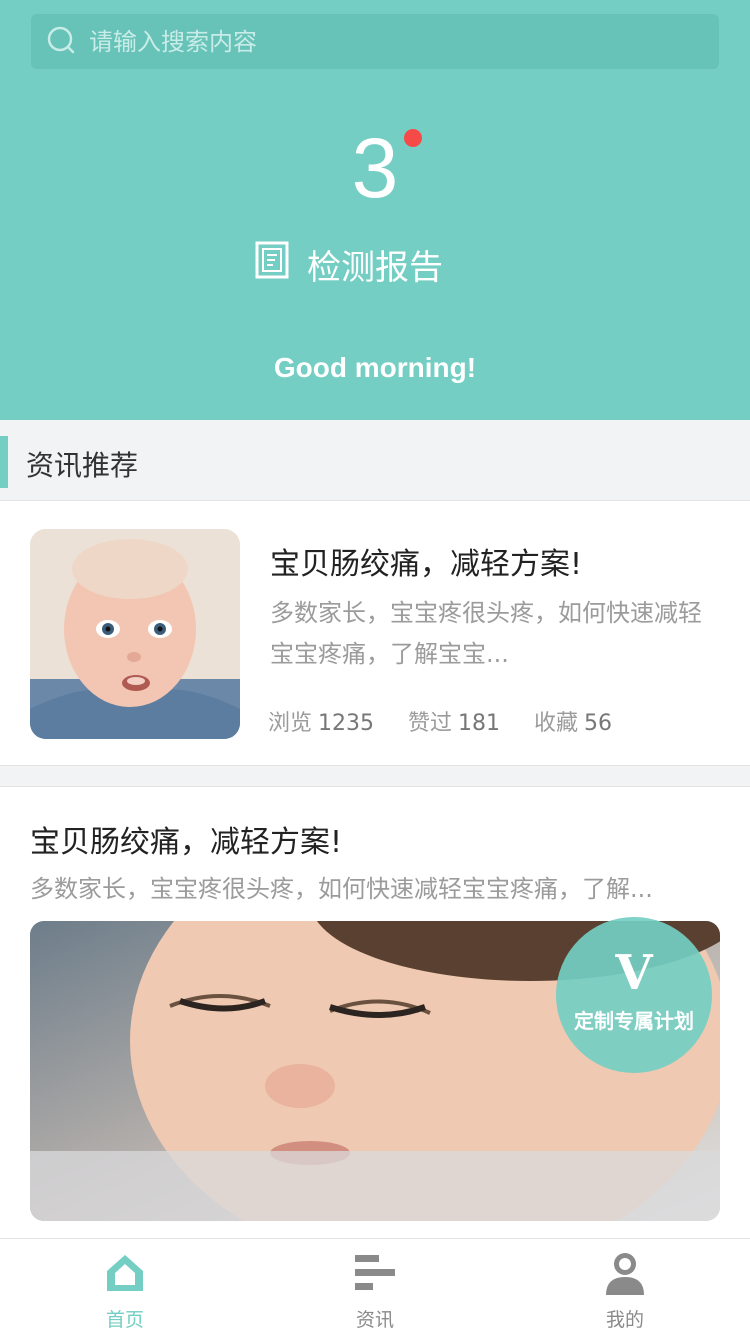  Describe the element at coordinates (125, 1275) in the screenshot. I see `home-icon` at that location.